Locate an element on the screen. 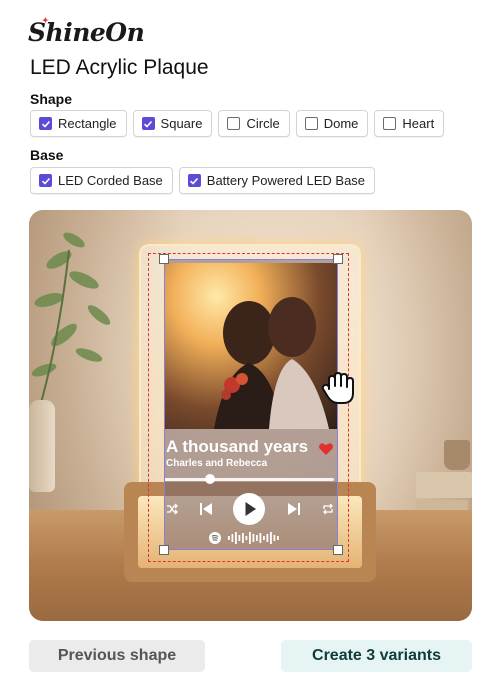 This screenshot has height=700, width=500. base-options: LED Corded Base Battery Powered LED Base is located at coordinates (203, 180).